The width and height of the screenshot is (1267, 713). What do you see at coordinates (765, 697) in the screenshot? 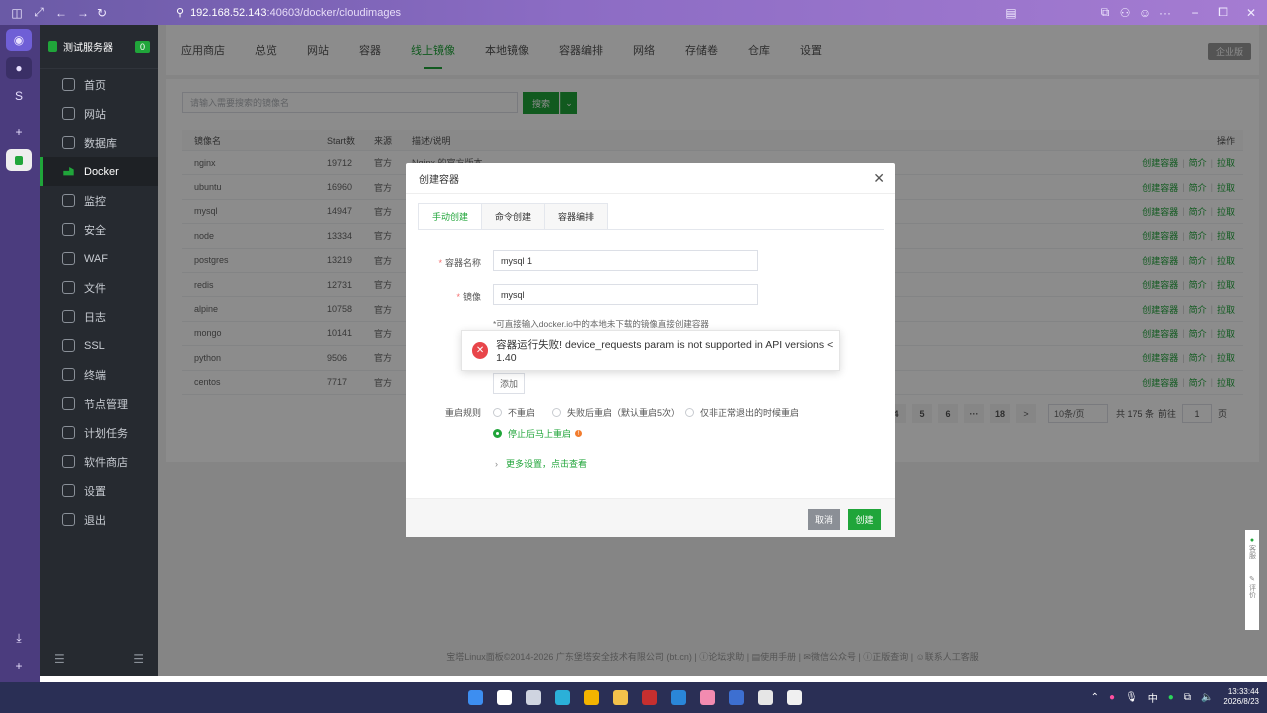
I see `app5-icon` at bounding box center [765, 697].